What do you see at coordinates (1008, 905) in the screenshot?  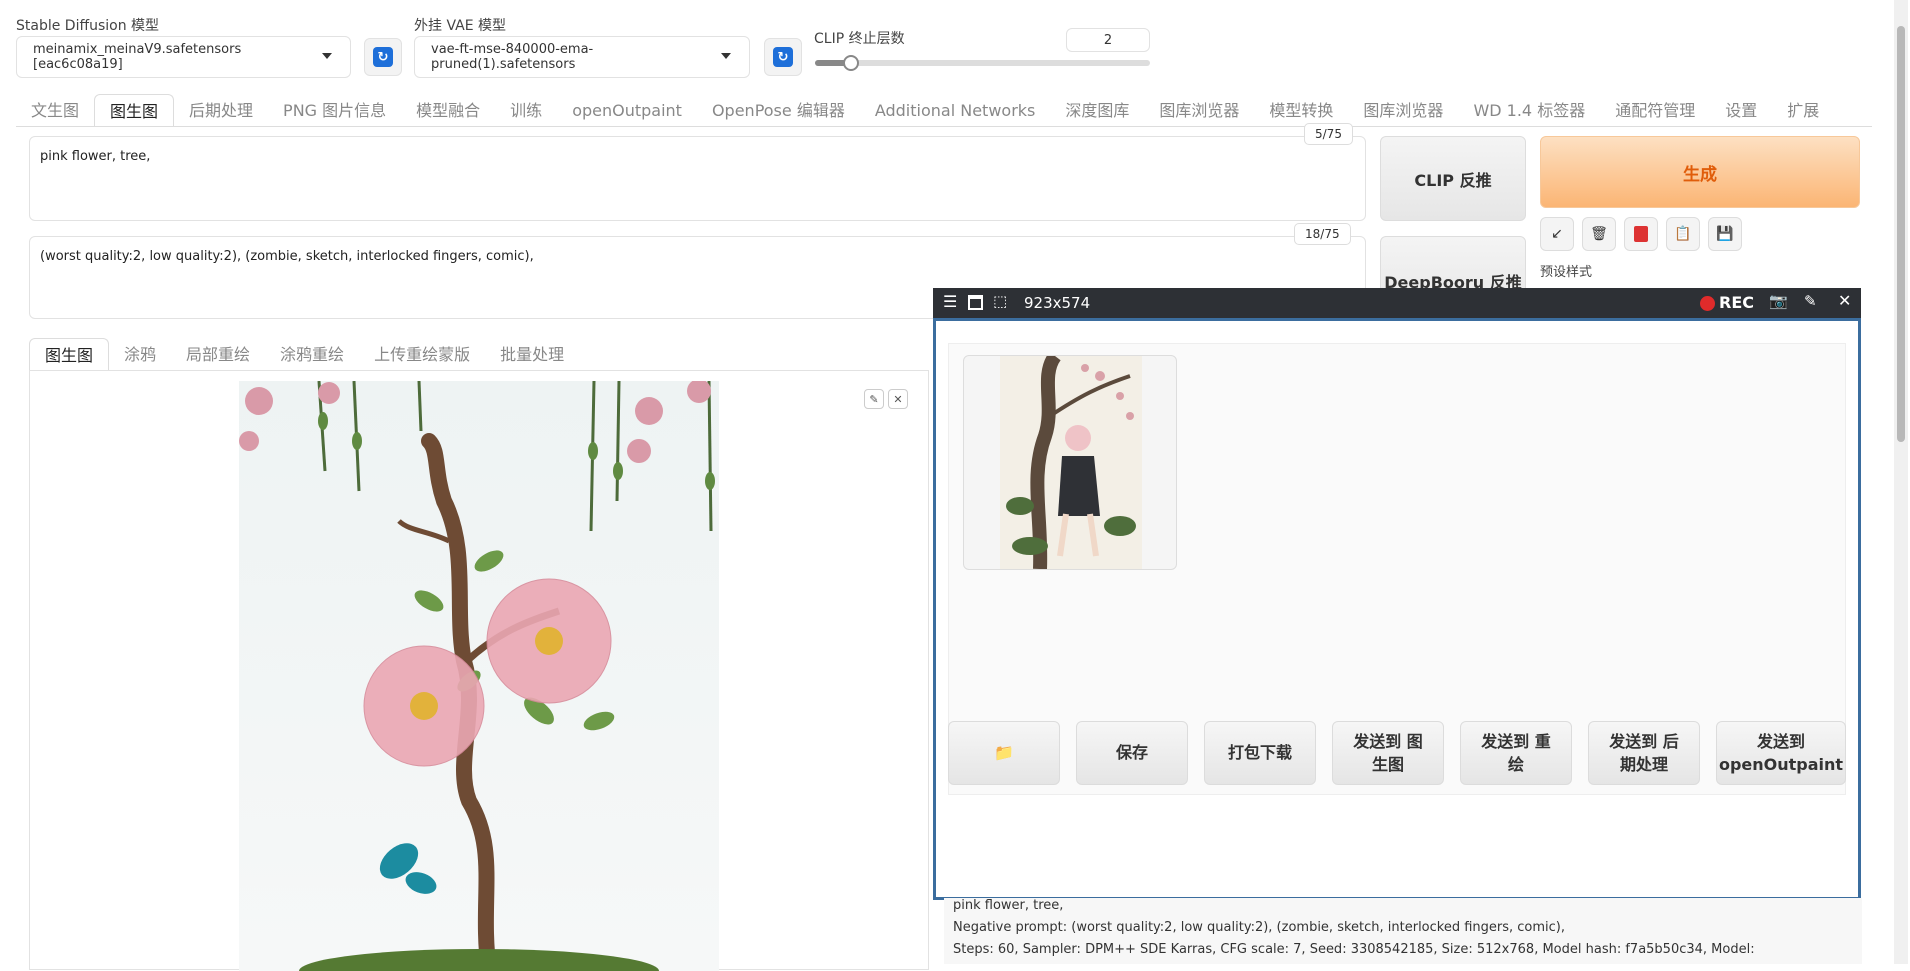 I see `gen-info-prompt: pink flower, tree,` at bounding box center [1008, 905].